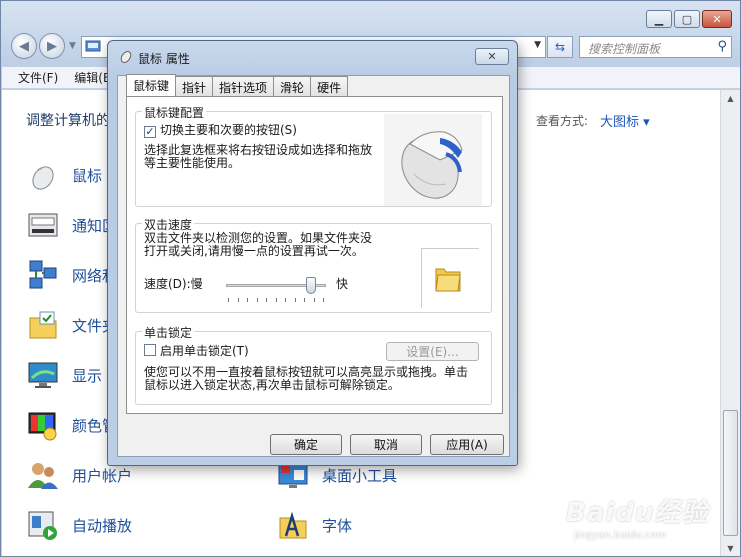 The width and height of the screenshot is (741, 557). Describe the element at coordinates (173, 284) in the screenshot. I see `speed-slow-label: 速度(D):慢` at that location.